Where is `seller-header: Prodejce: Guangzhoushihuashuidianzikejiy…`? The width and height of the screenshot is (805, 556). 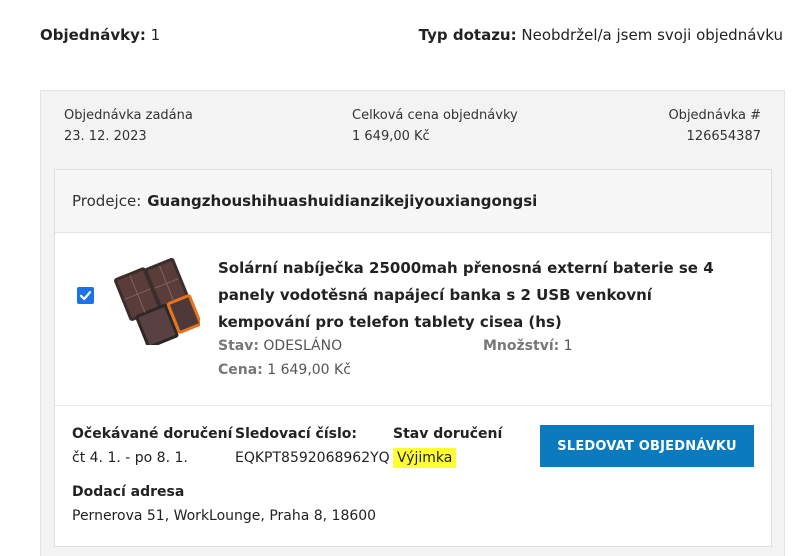
seller-header: Prodejce: Guangzhoushihuashuidianzikejiy… is located at coordinates (413, 201).